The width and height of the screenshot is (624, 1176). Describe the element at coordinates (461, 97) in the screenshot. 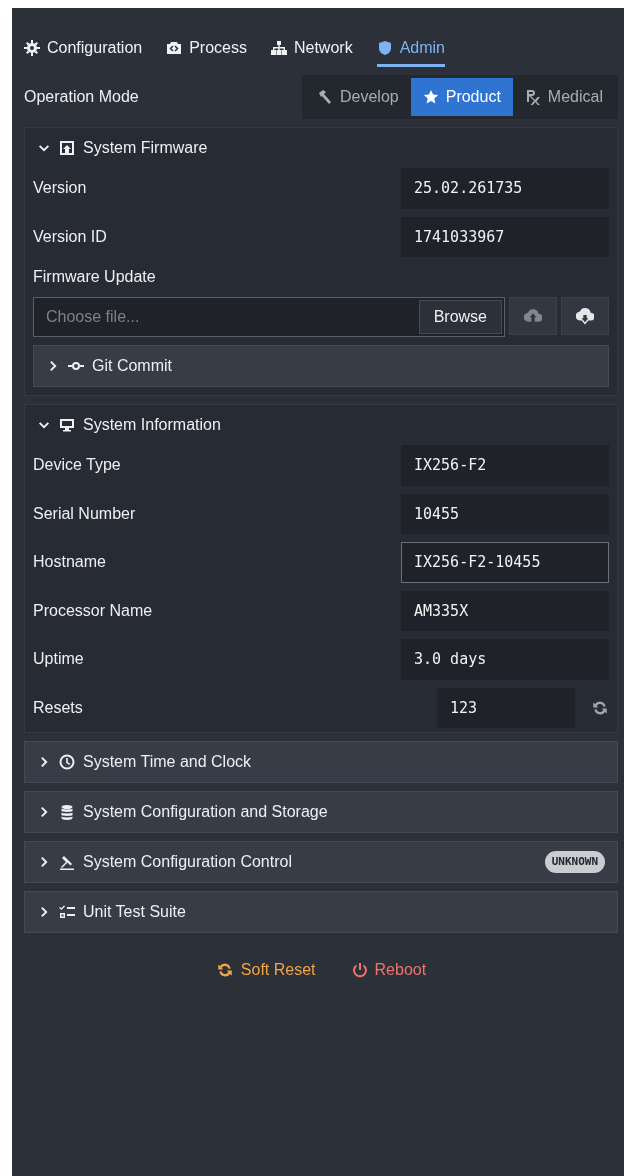

I see `mode-option: Product` at that location.